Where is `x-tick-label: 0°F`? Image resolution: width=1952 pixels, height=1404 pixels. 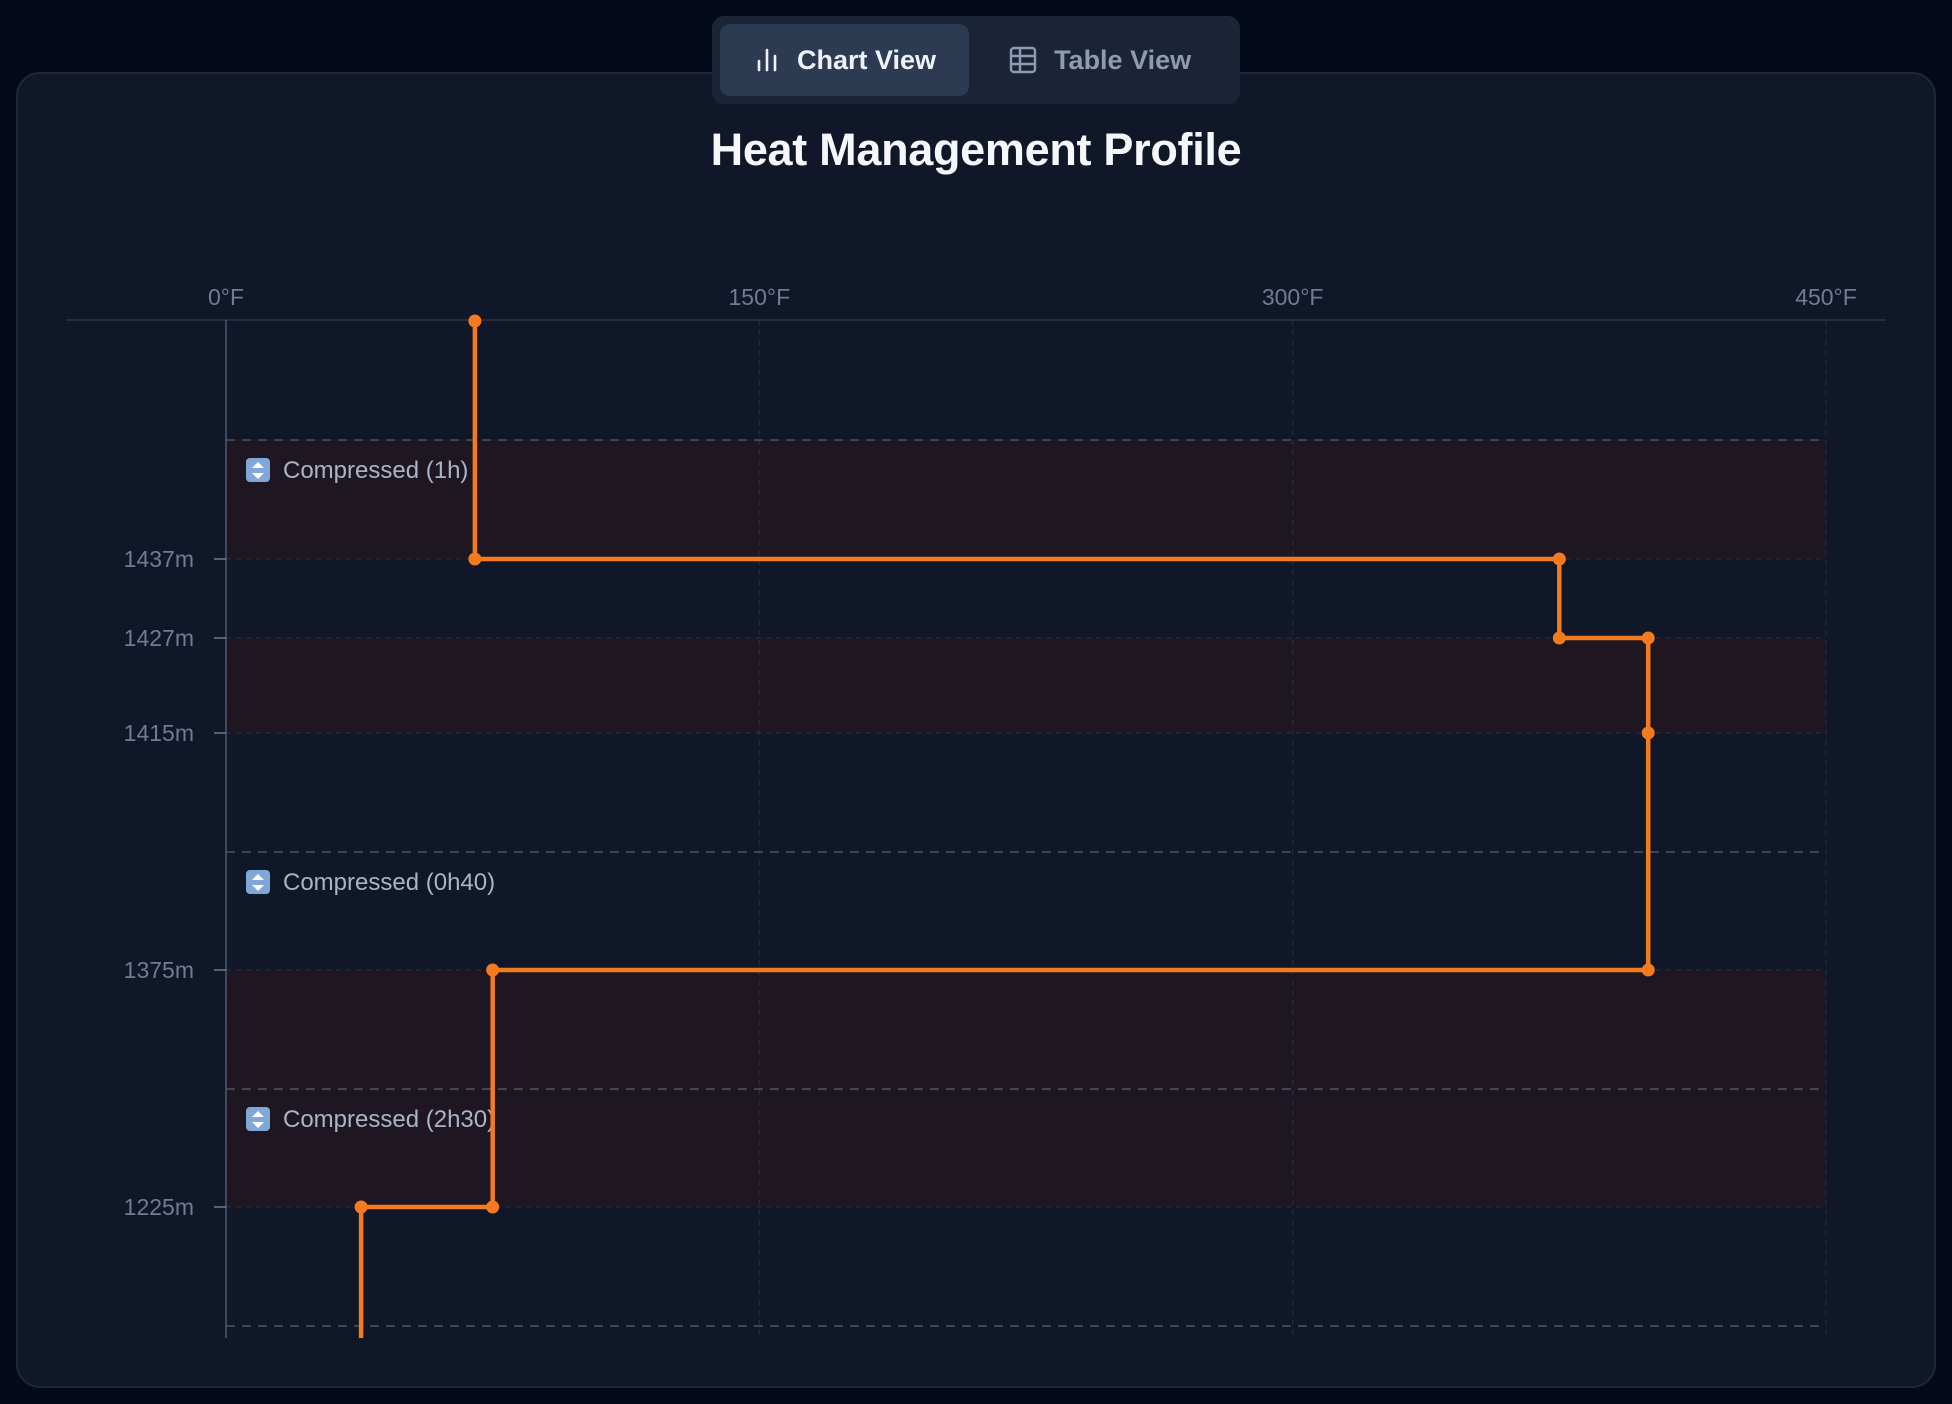
x-tick-label: 0°F is located at coordinates (226, 297).